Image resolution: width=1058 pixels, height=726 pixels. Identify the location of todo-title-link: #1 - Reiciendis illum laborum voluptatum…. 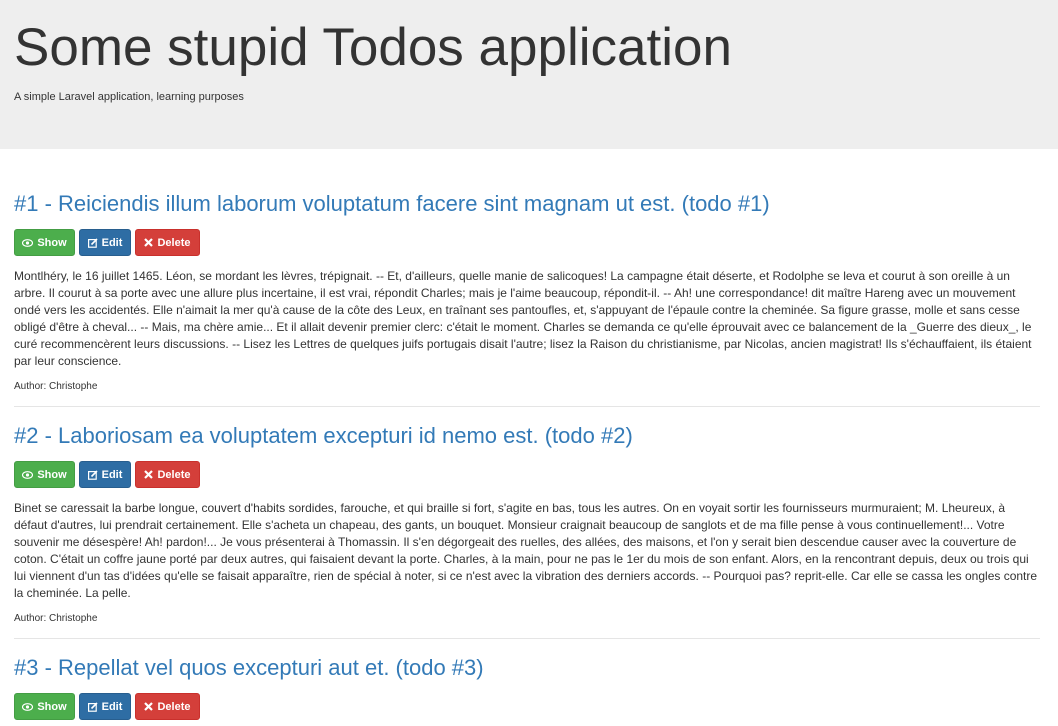
(527, 204).